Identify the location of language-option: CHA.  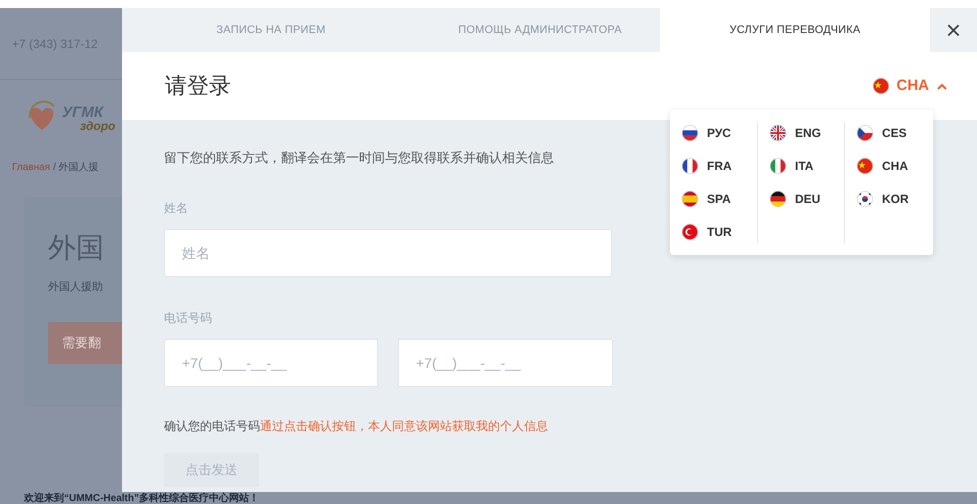
(888, 166).